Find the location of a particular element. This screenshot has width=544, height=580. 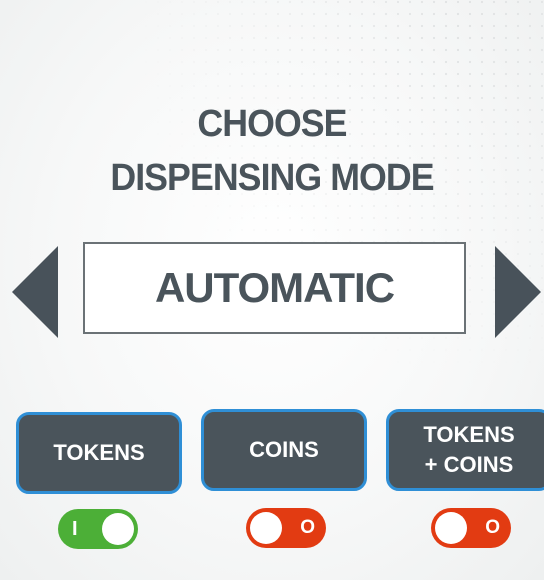

tokens-plus-coins-button: TOKENS + COINS is located at coordinates (465, 450).